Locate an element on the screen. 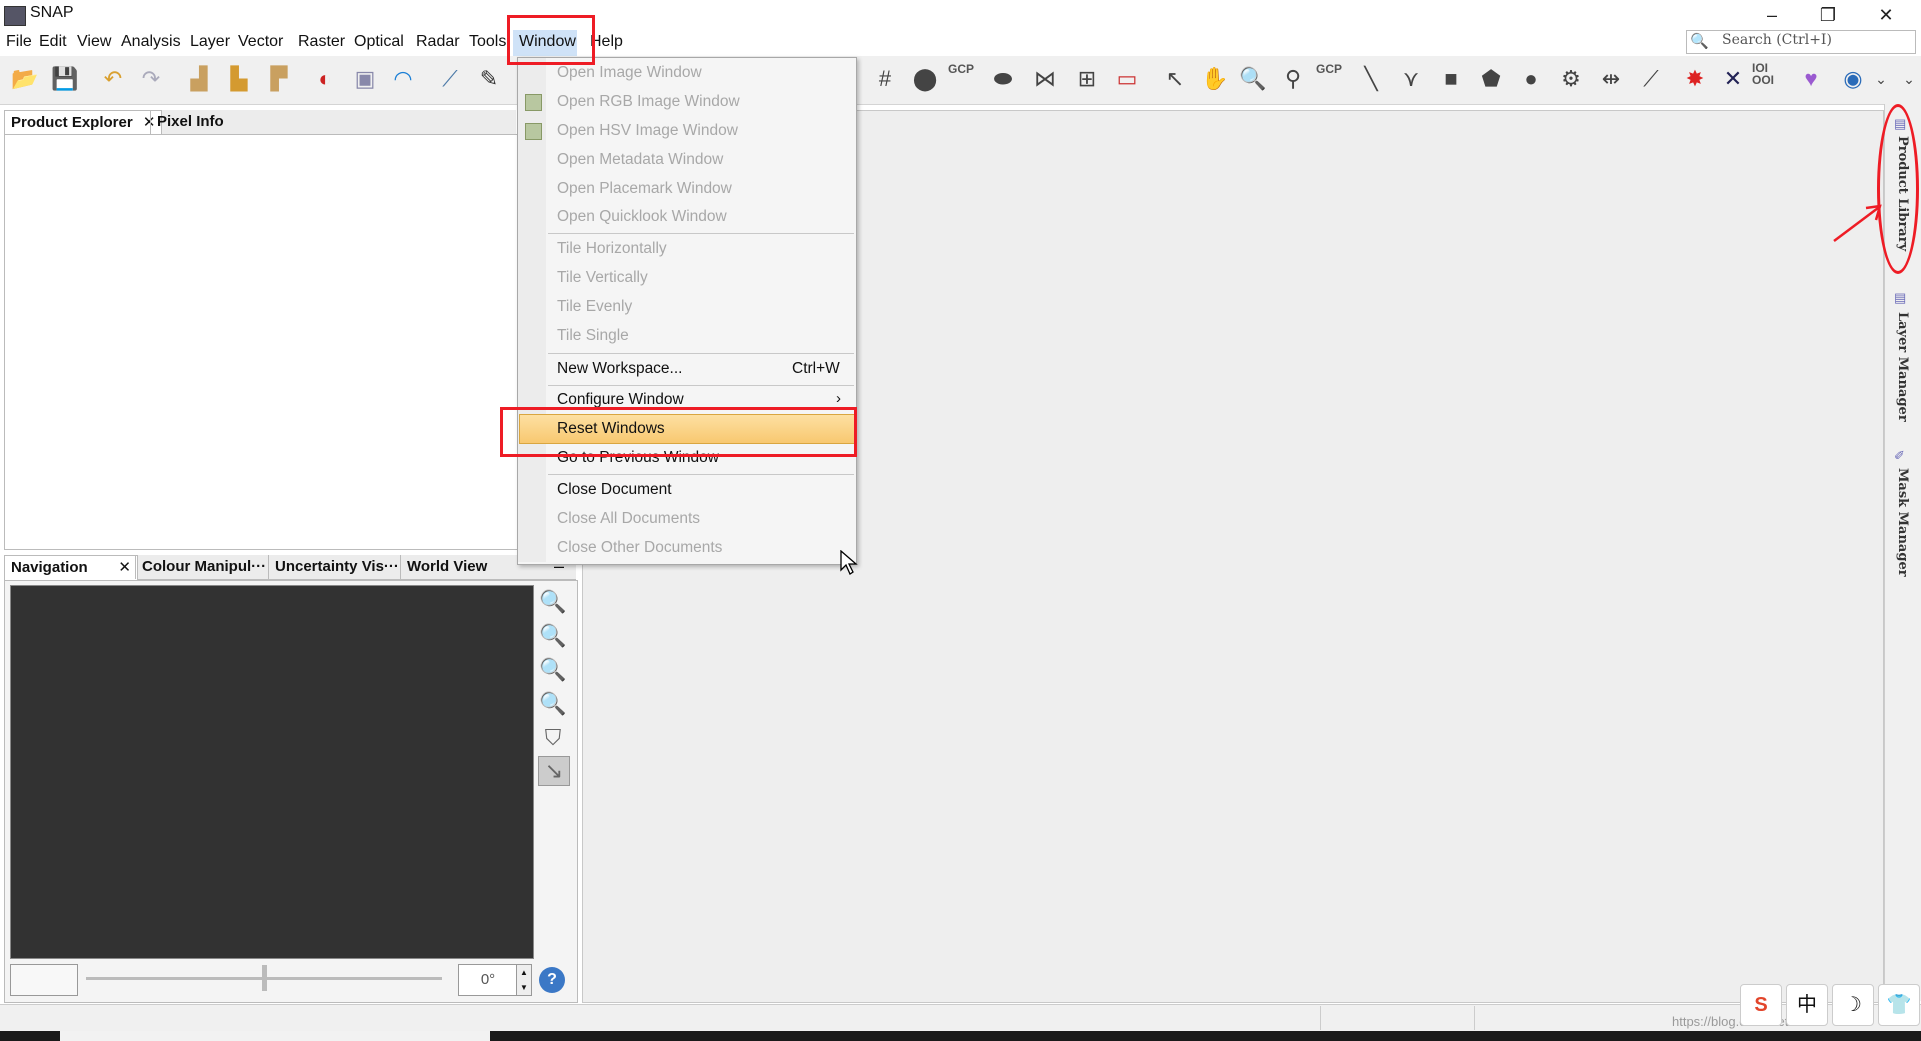  binary-data-icon: IOI OOI is located at coordinates (1763, 74).